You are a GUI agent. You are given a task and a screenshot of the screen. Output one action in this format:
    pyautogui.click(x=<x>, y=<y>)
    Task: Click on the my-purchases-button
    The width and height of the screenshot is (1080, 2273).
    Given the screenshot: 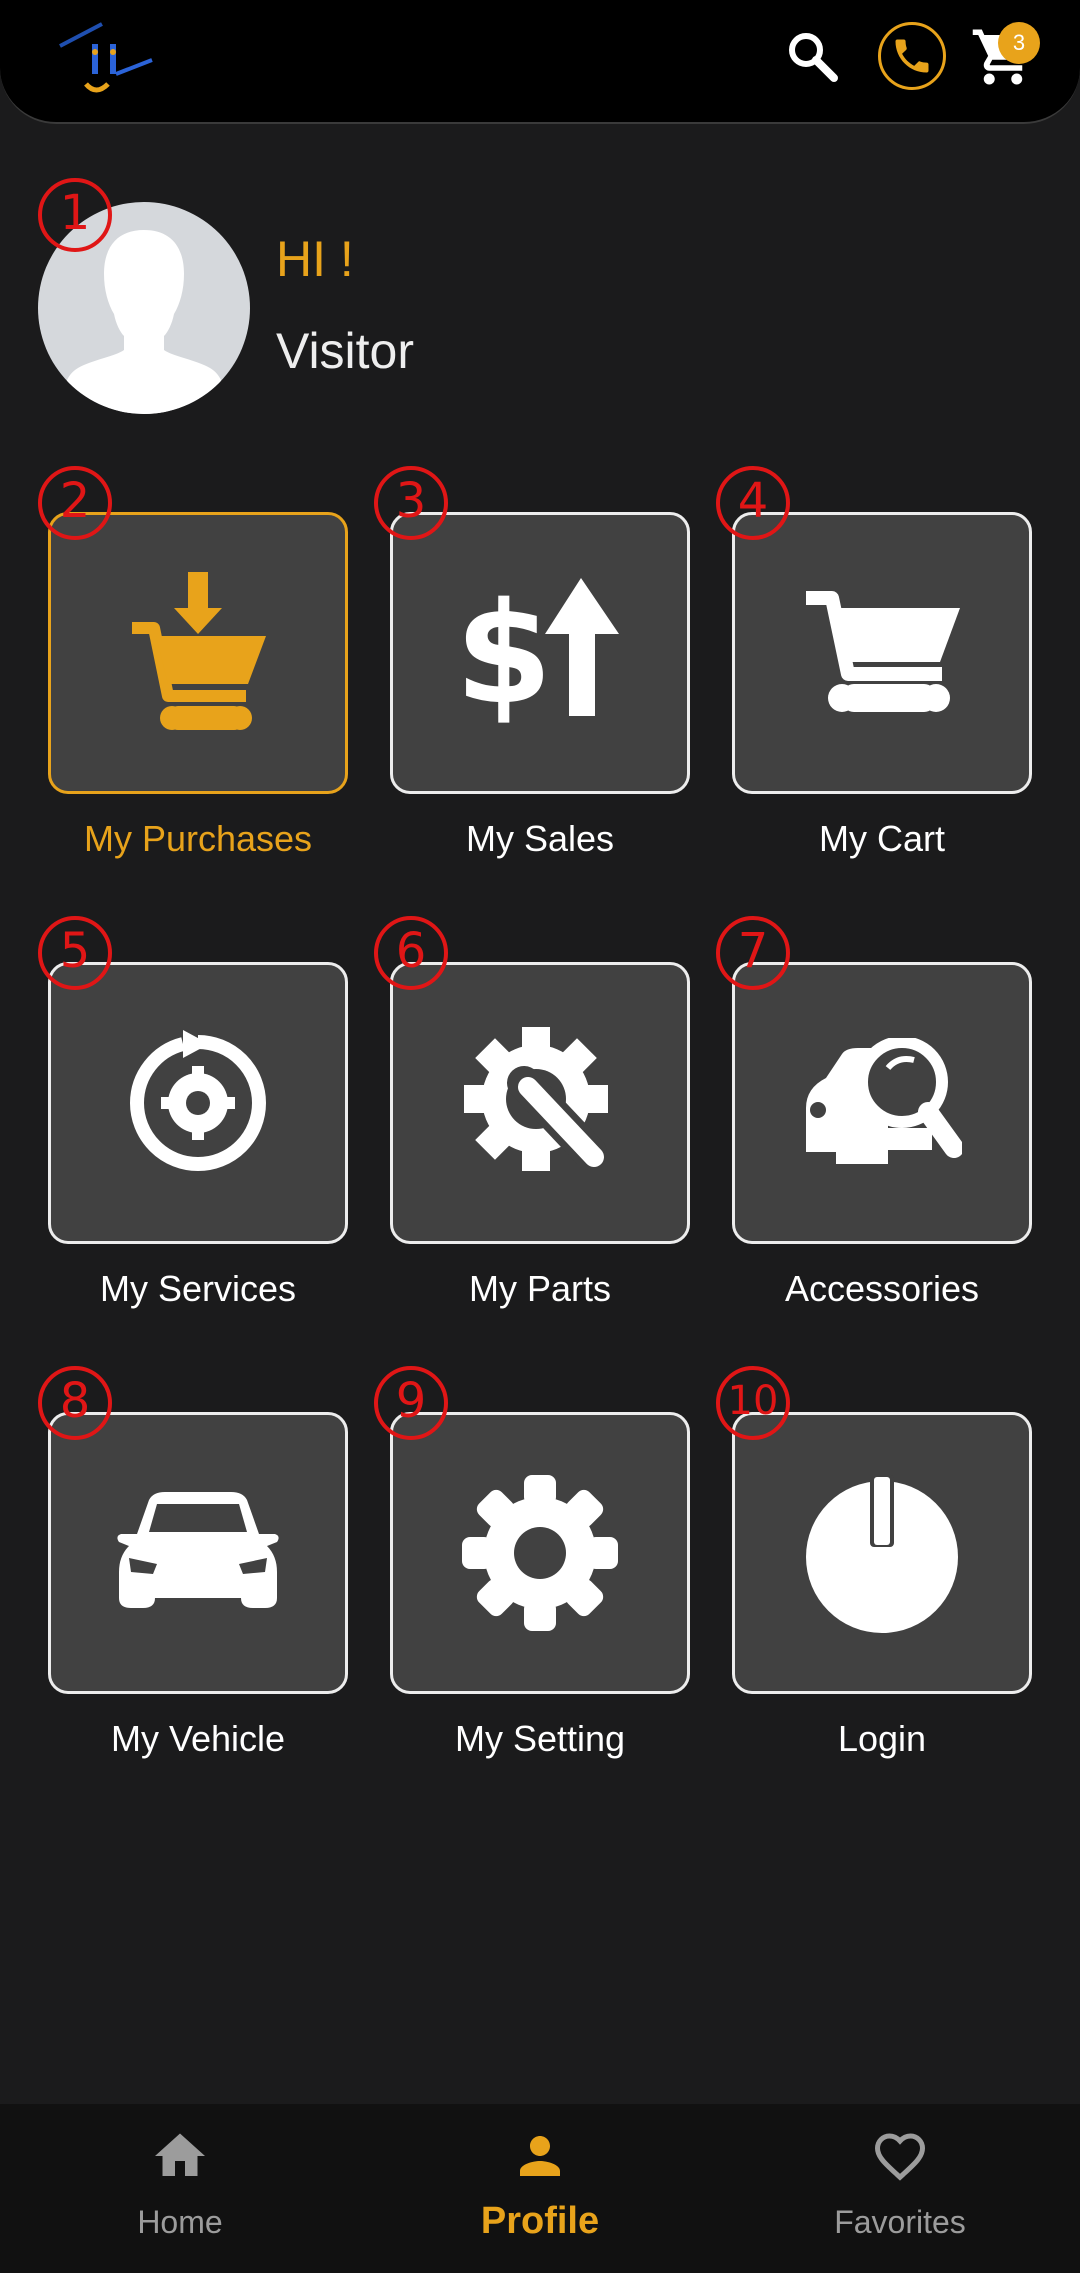 What is the action you would take?
    pyautogui.click(x=198, y=653)
    